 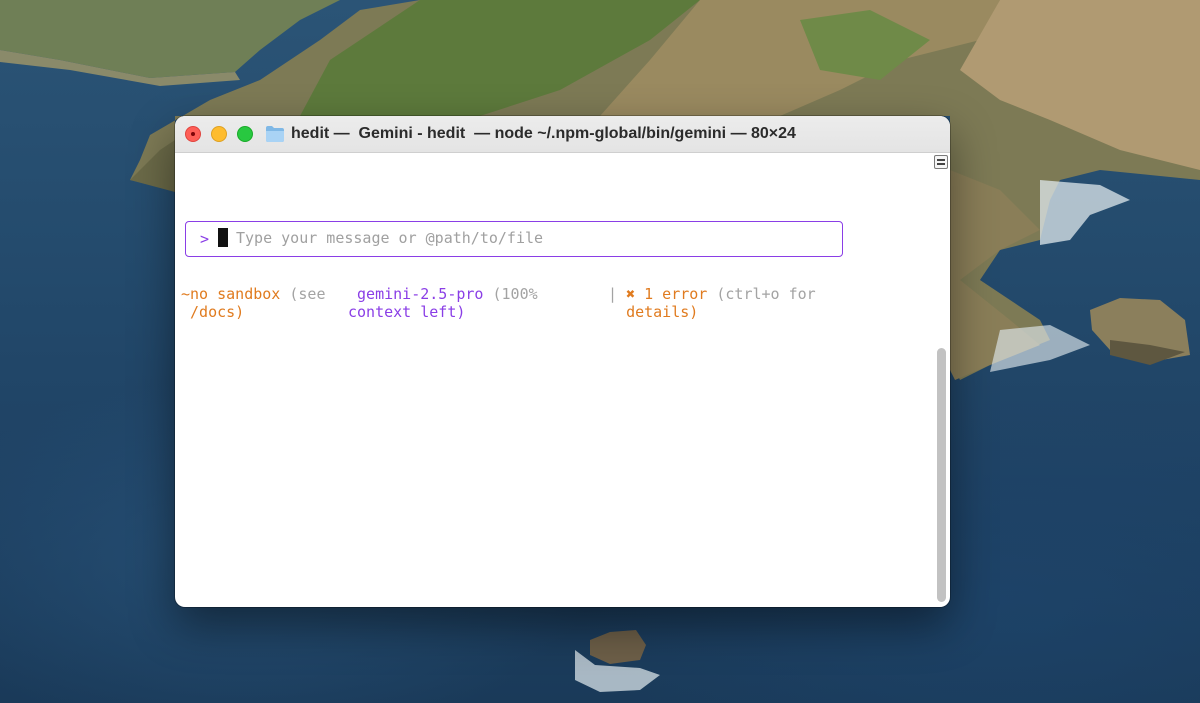 I want to click on prompt-box: >, so click(x=514, y=239).